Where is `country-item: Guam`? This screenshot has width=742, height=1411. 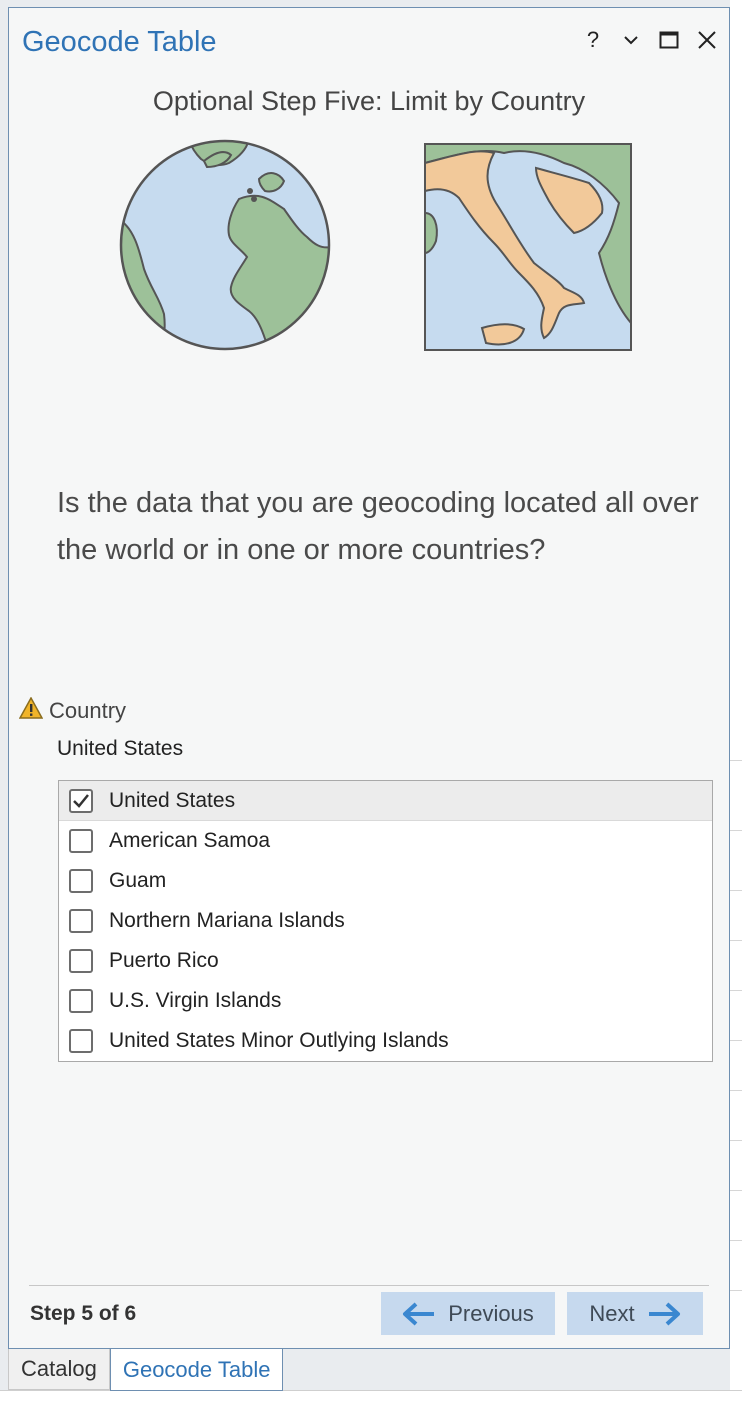
country-item: Guam is located at coordinates (385, 881).